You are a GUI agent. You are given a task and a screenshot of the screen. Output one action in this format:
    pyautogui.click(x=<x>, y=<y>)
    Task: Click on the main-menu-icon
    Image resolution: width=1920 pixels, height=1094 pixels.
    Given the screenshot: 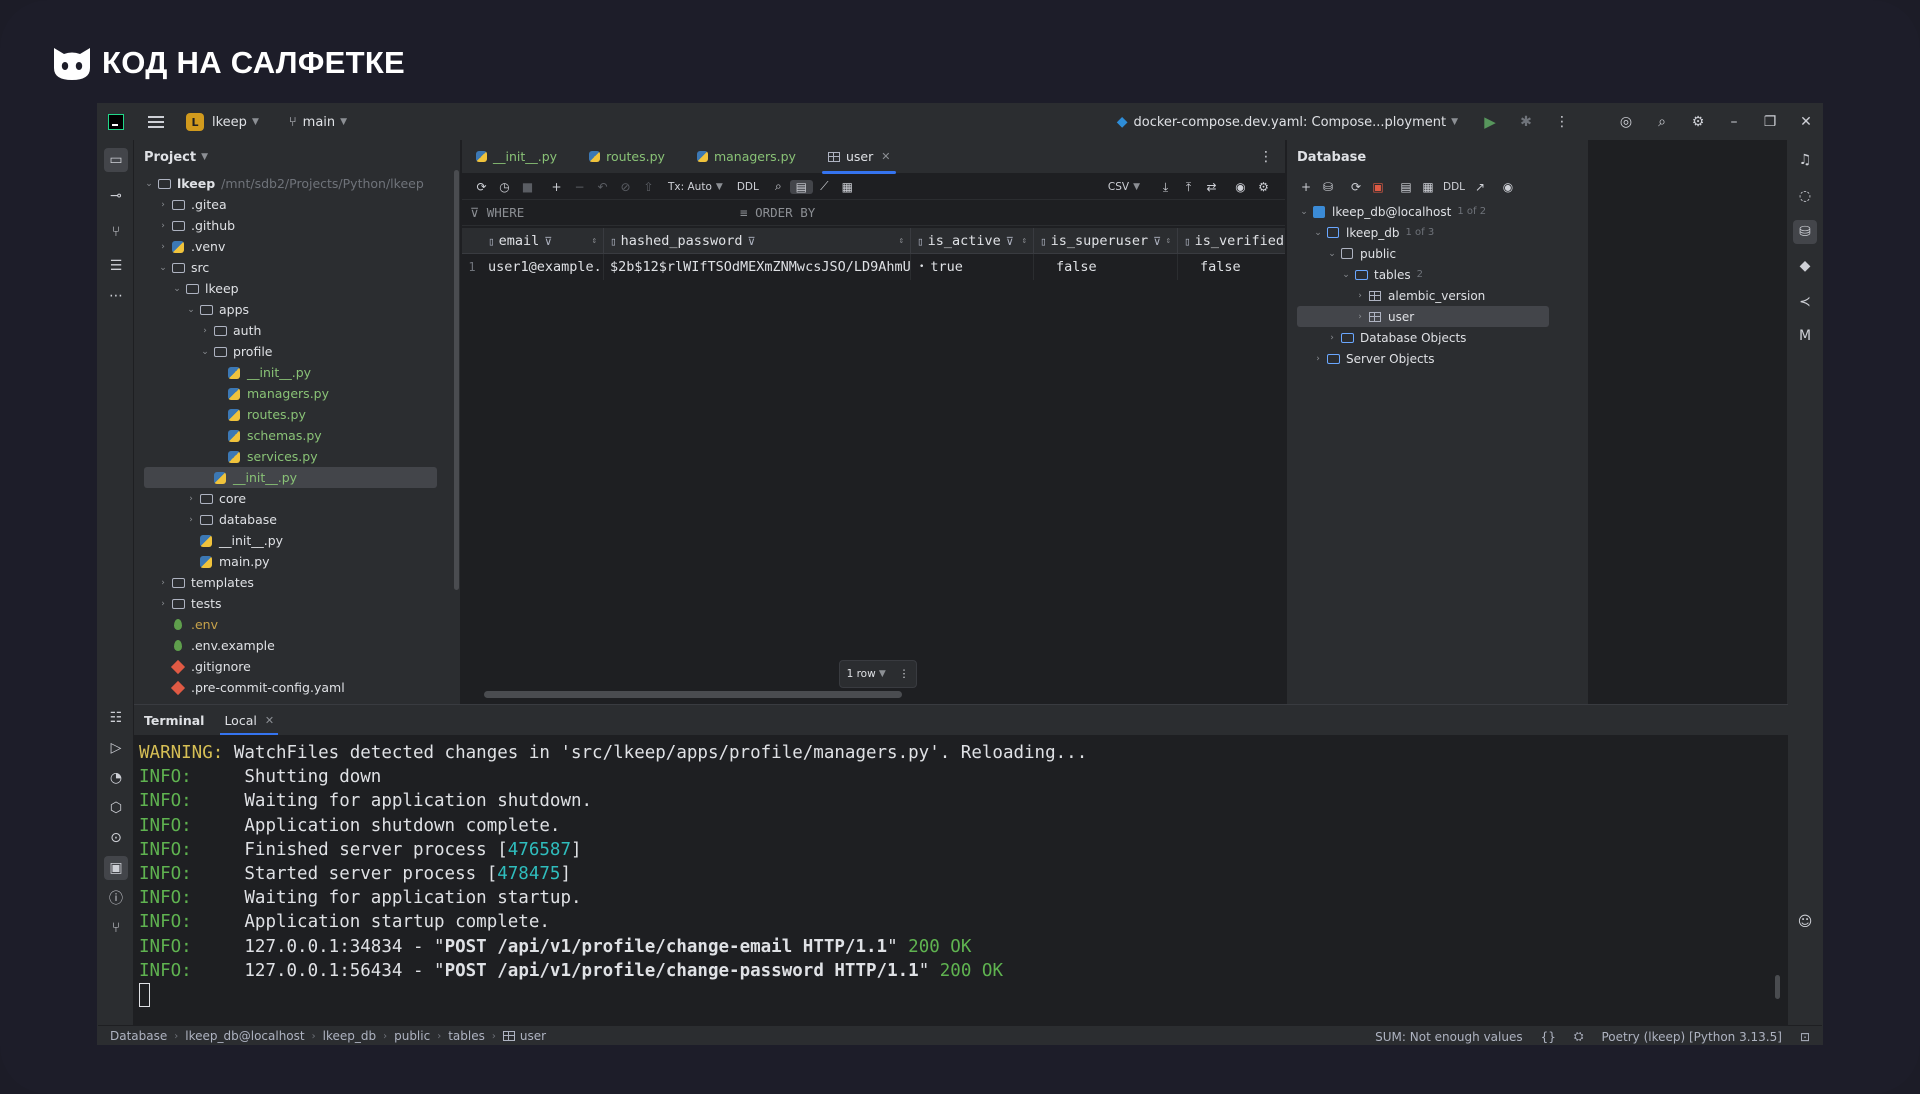 What is the action you would take?
    pyautogui.click(x=156, y=122)
    